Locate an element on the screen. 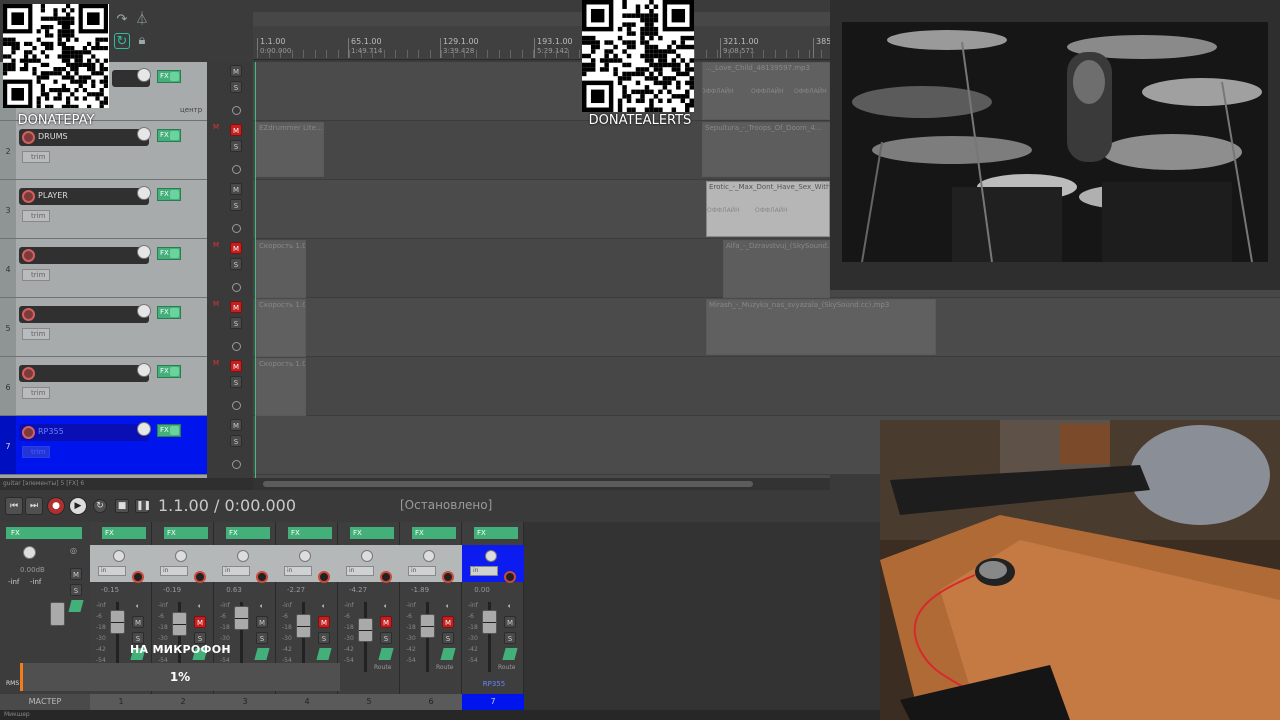 The image size is (1280, 720). strip-route-icon is located at coordinates (262, 654).